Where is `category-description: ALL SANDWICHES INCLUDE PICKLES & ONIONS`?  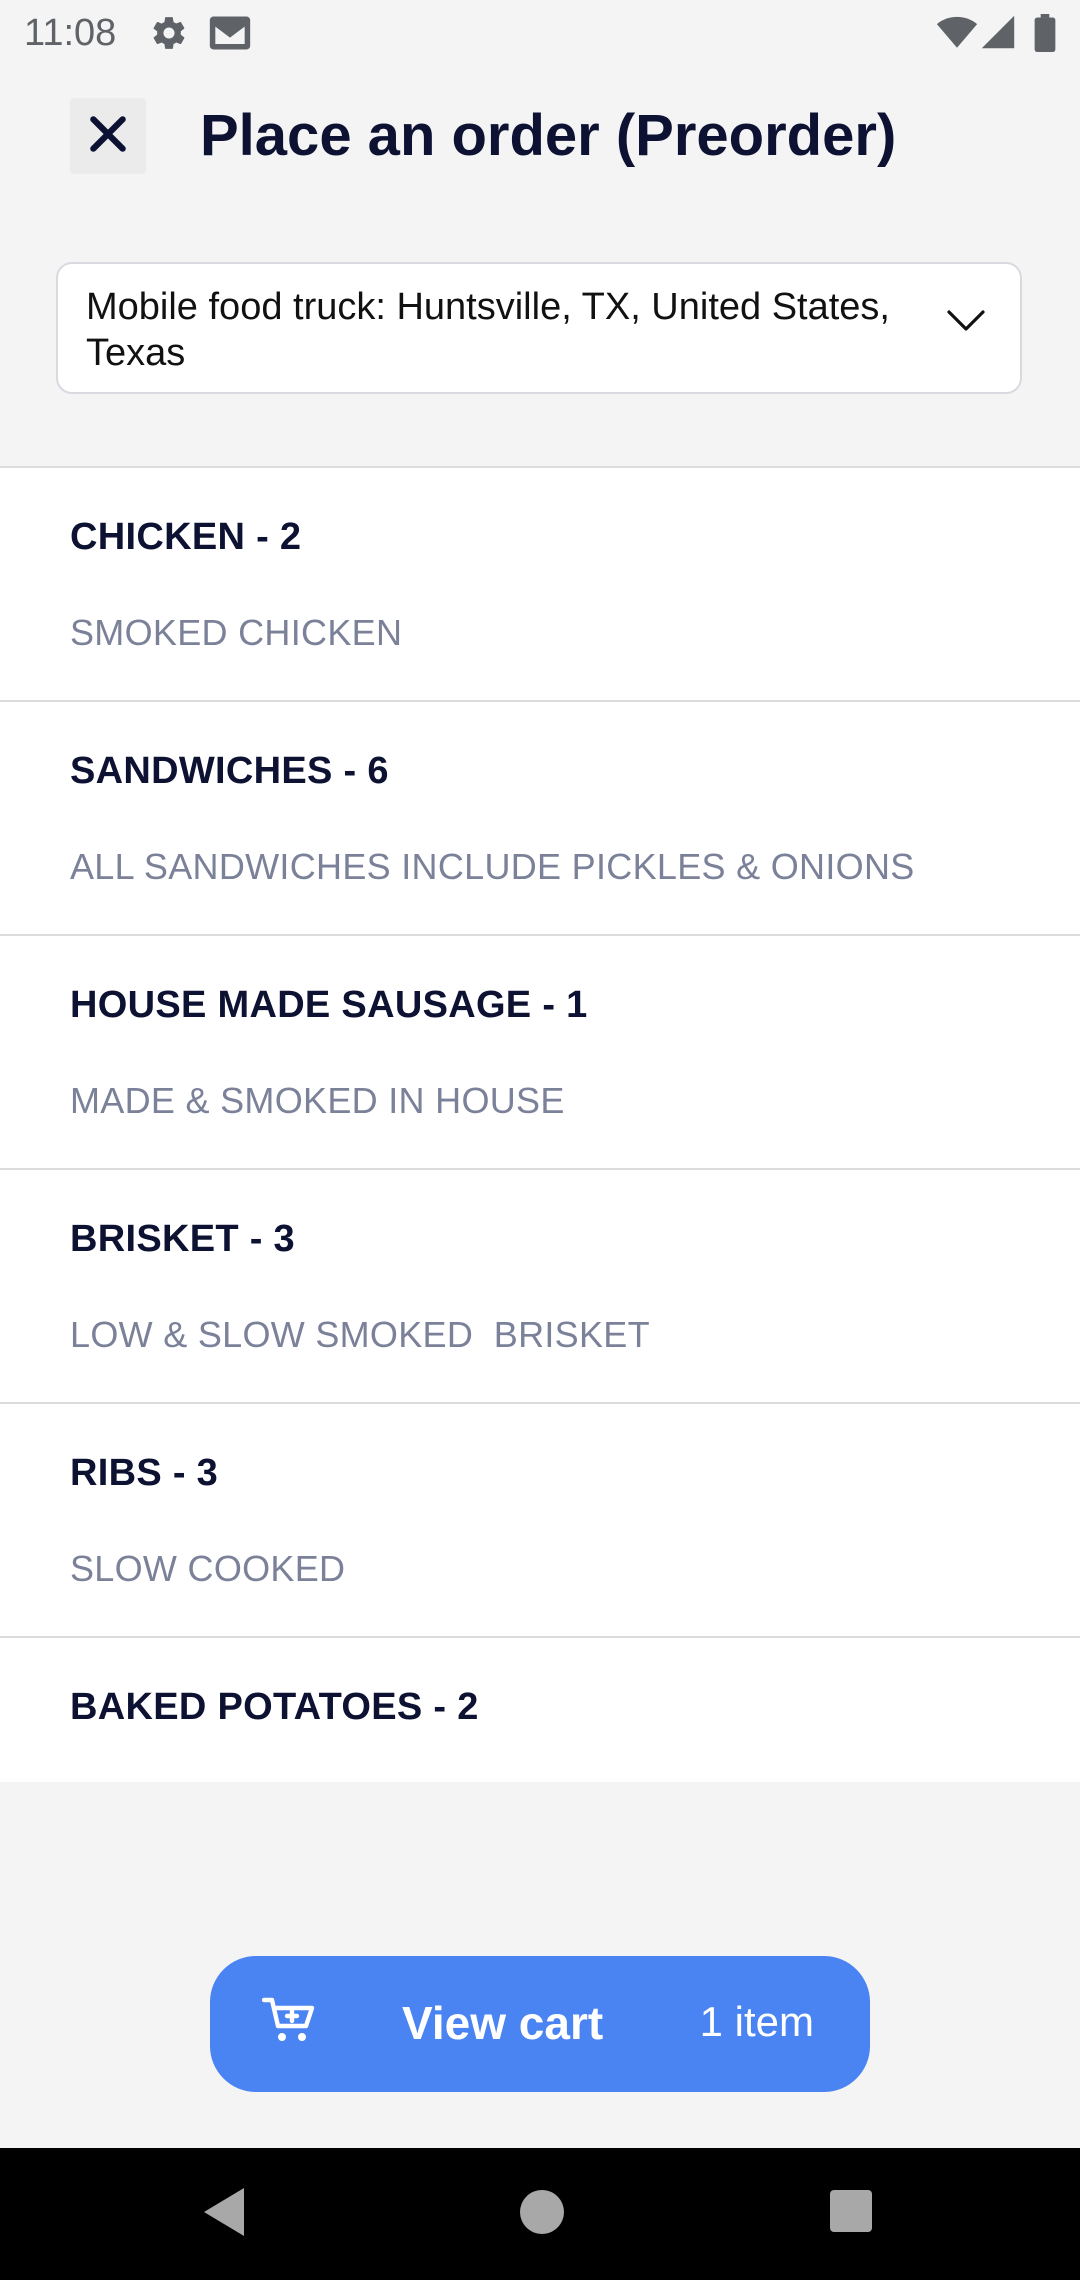
category-description: ALL SANDWICHES INCLUDE PICKLES & ONIONS is located at coordinates (492, 866).